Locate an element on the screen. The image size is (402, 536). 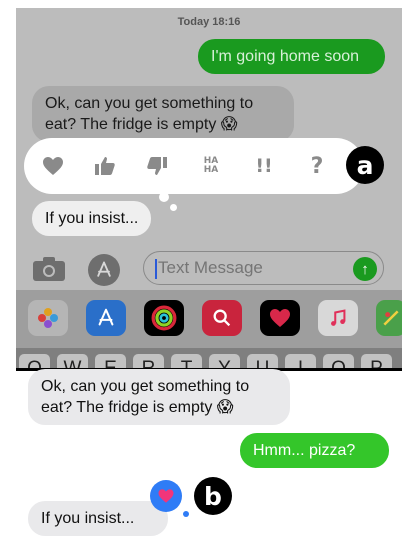
photos-app-icon is located at coordinates (48, 318).